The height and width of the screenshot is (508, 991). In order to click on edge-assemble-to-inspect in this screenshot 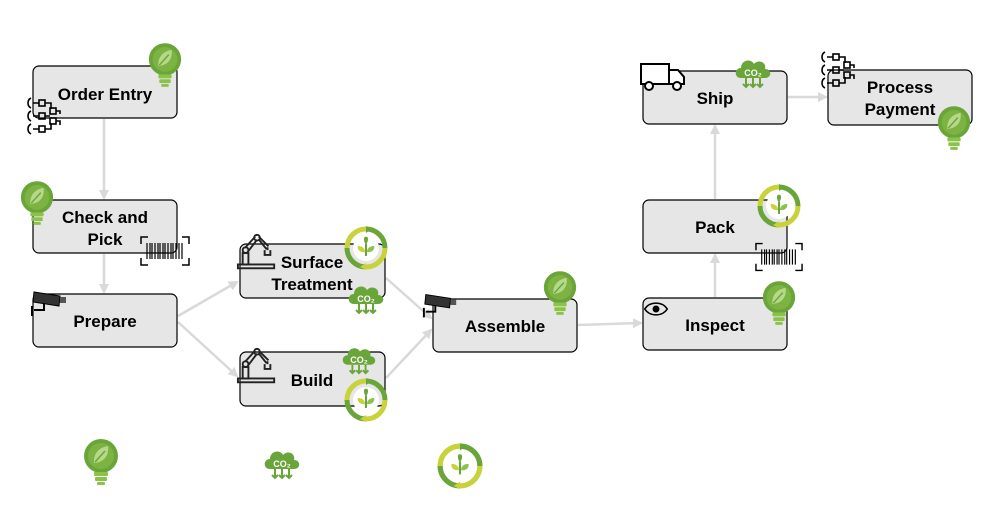, I will do `click(610, 323)`.